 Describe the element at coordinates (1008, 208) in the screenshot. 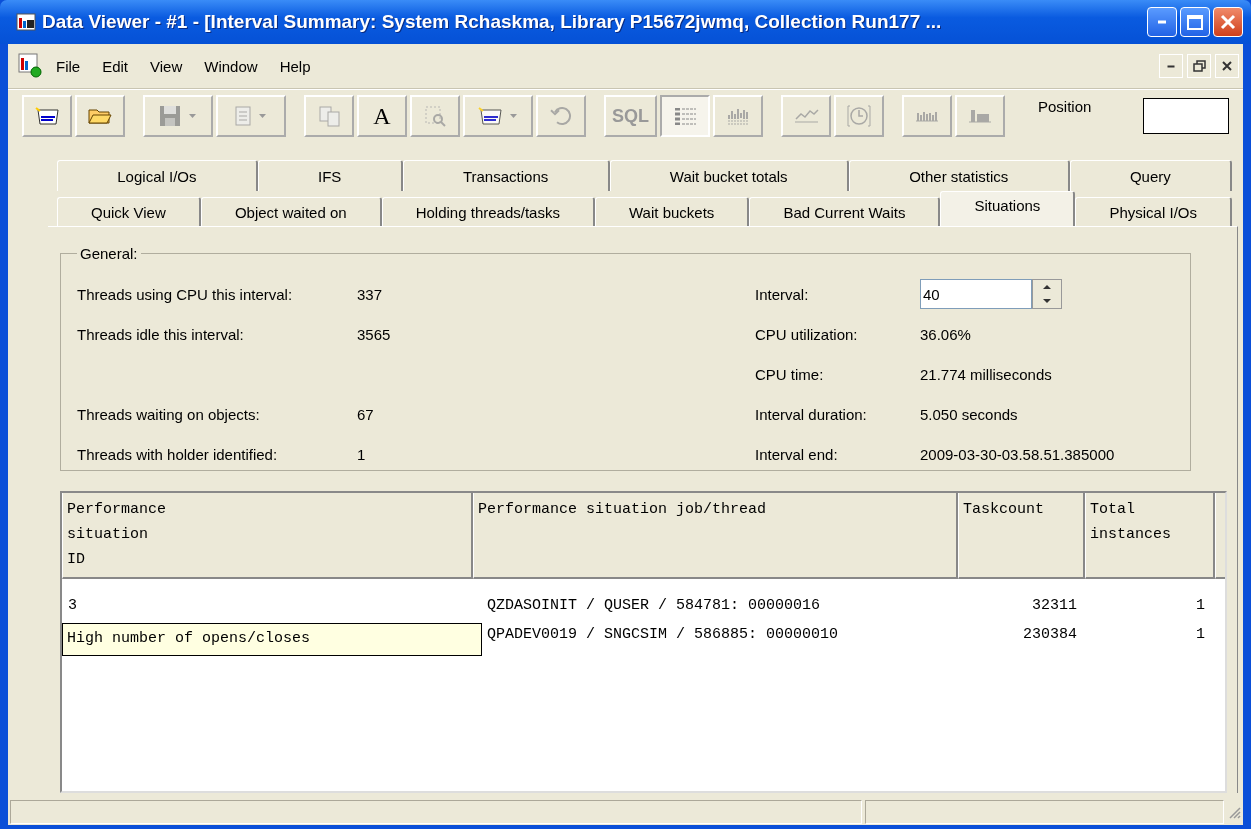

I see `tab: Situations` at that location.